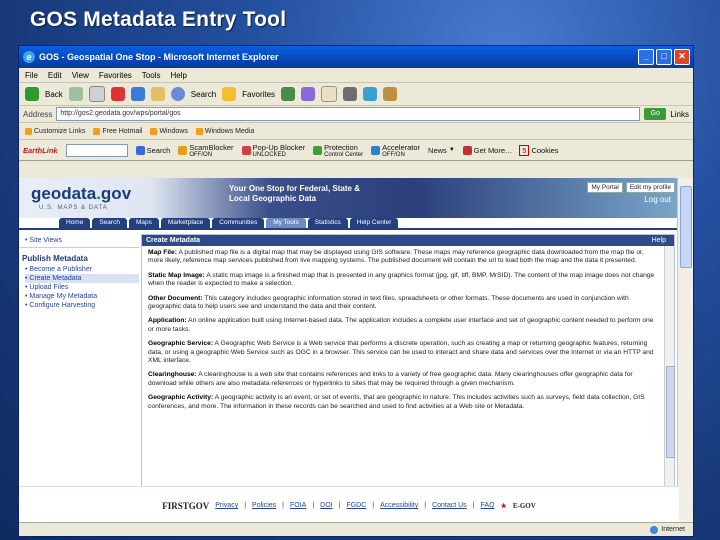 Image resolution: width=720 pixels, height=540 pixels. What do you see at coordinates (226, 505) in the screenshot?
I see `footer-link-privacy: Privacy` at bounding box center [226, 505].